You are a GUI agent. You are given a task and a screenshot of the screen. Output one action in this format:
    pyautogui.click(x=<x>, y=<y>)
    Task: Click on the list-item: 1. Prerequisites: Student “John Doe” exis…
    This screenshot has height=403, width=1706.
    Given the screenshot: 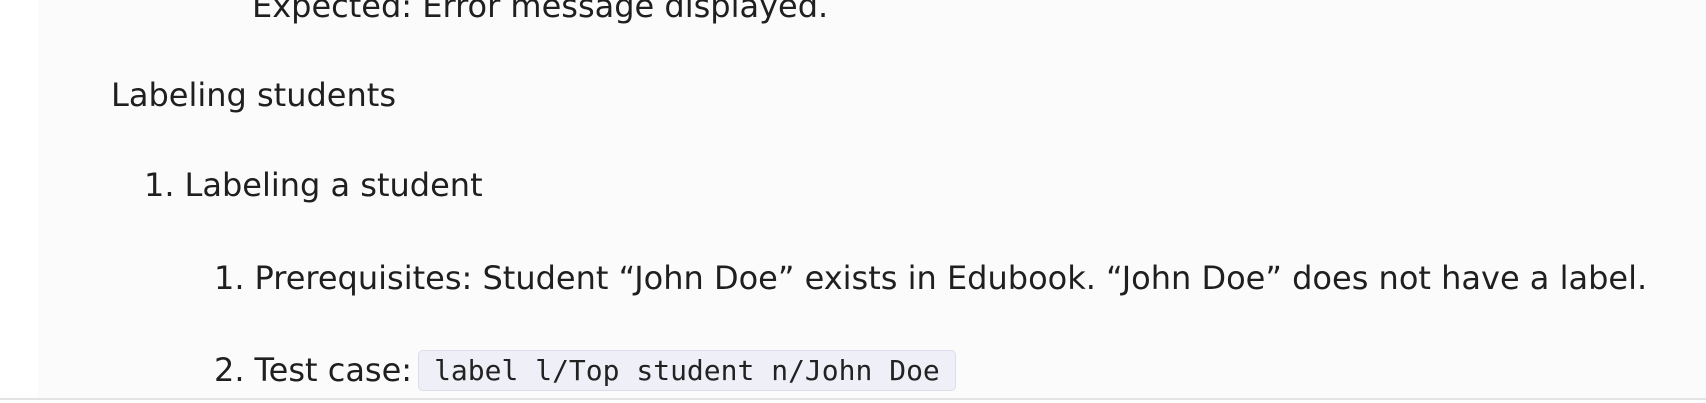 What is the action you would take?
    pyautogui.click(x=930, y=278)
    